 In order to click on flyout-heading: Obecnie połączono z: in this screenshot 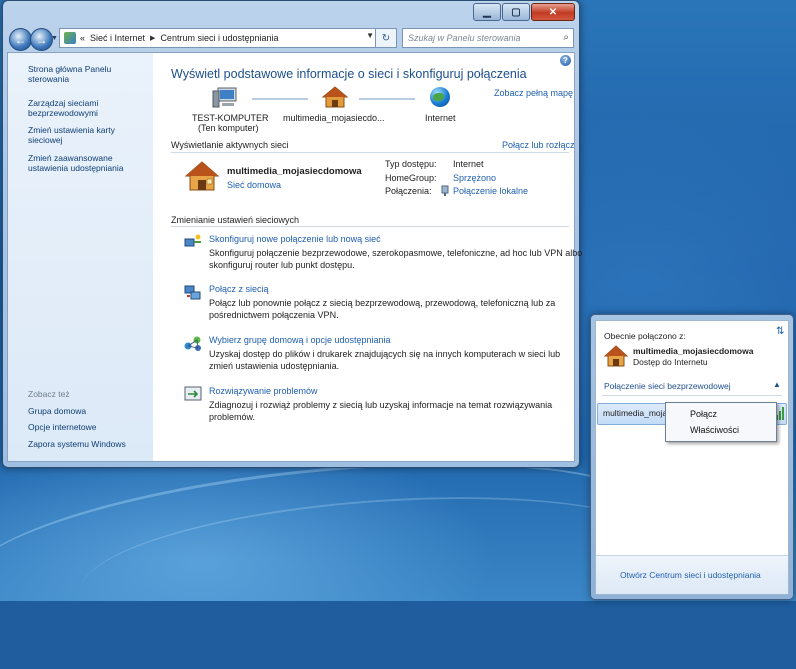, I will do `click(645, 336)`.